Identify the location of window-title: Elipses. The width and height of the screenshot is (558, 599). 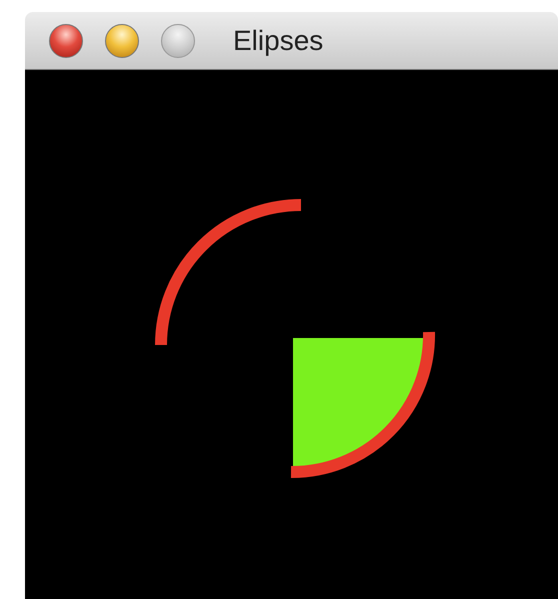
(278, 40).